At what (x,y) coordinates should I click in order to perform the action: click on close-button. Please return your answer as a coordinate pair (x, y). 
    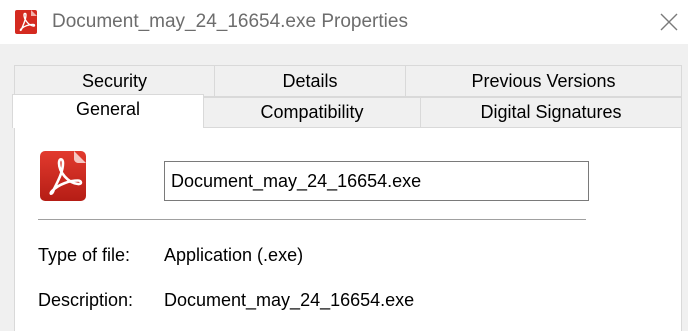
    Looking at the image, I should click on (669, 22).